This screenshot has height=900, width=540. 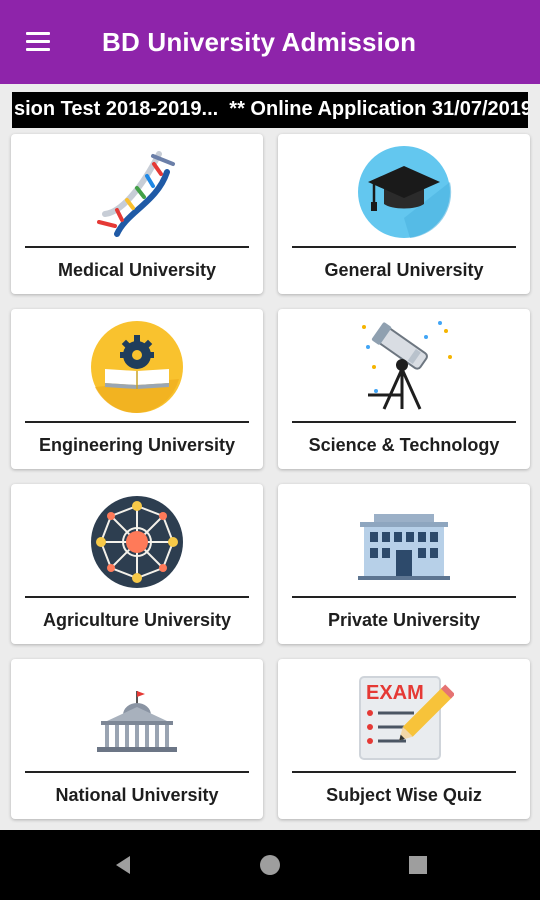 I want to click on gear-book-icon, so click(x=137, y=367).